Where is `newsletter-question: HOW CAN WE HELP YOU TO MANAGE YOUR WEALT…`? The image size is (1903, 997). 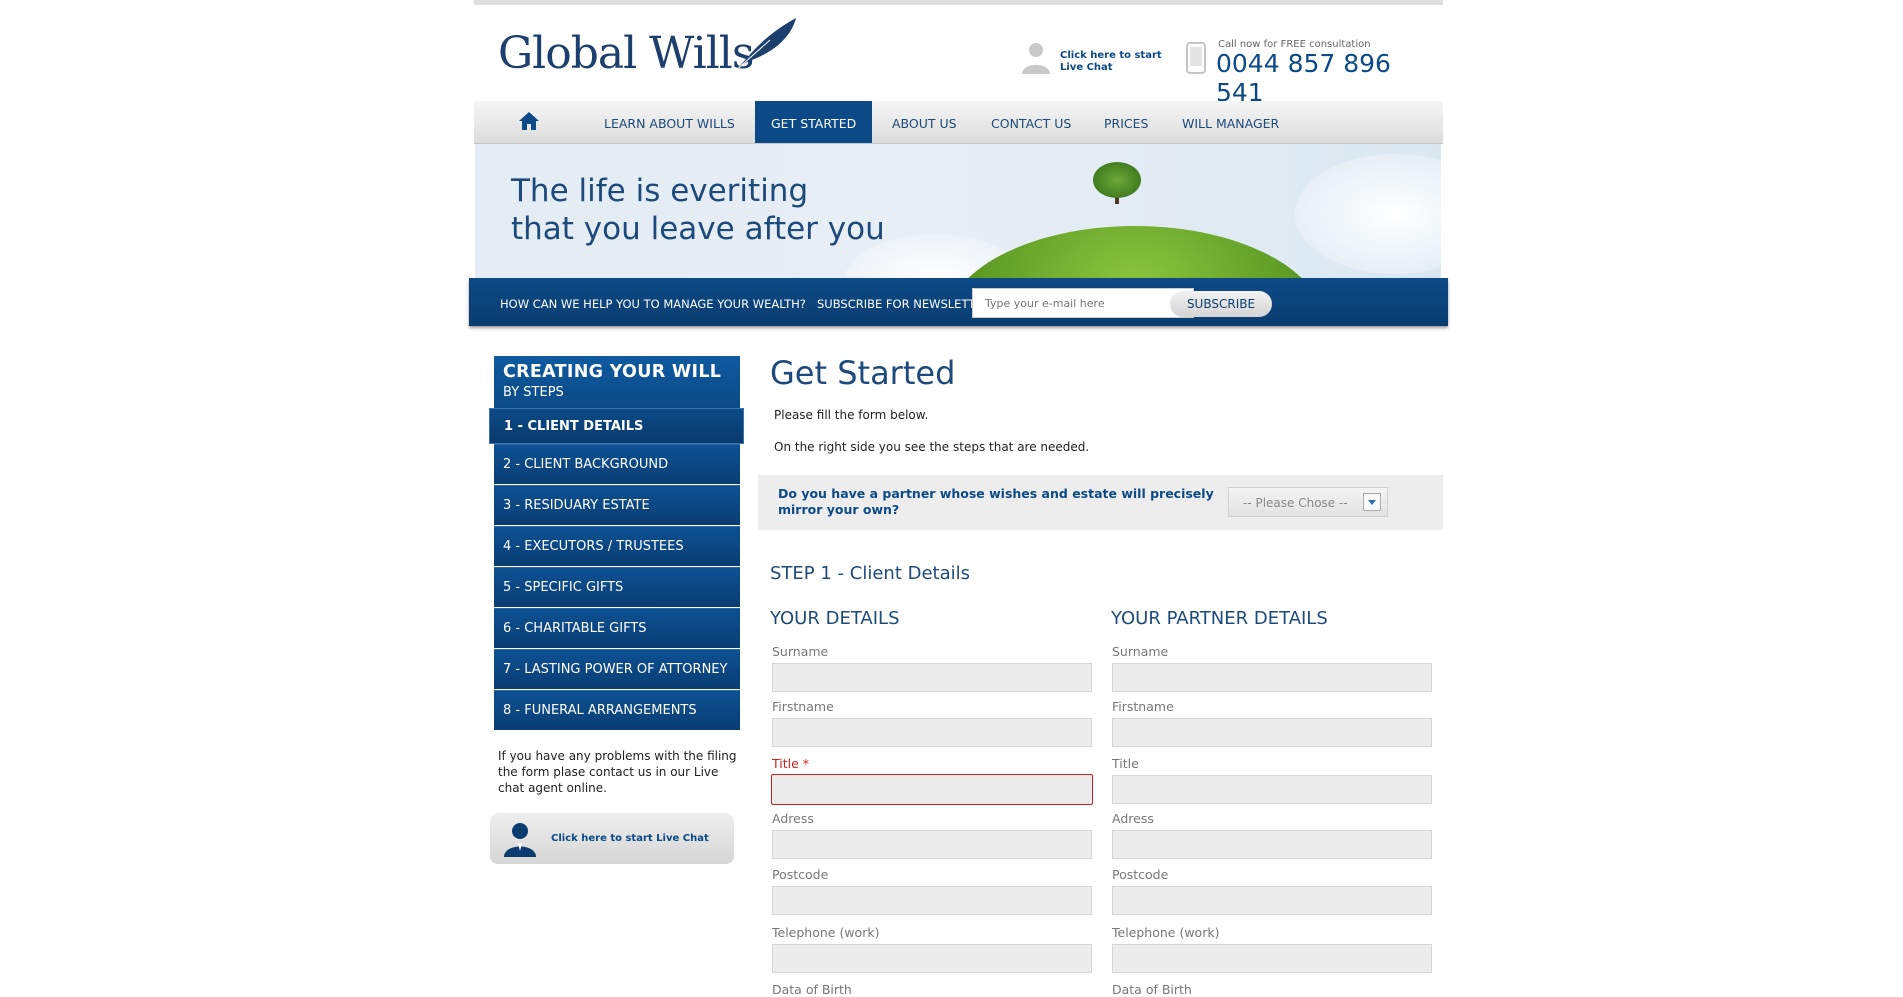 newsletter-question: HOW CAN WE HELP YOU TO MANAGE YOUR WEALT… is located at coordinates (653, 304).